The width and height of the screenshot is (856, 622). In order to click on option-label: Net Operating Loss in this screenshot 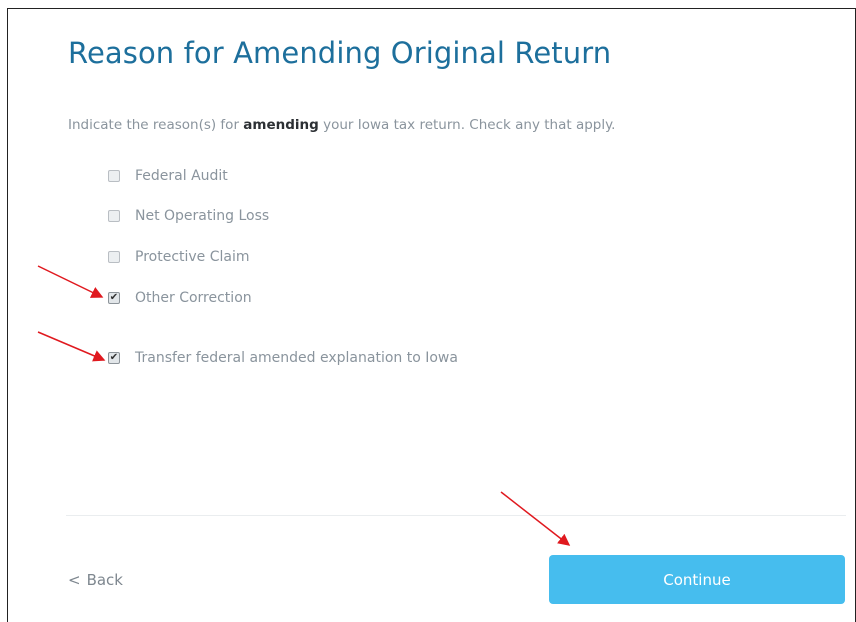, I will do `click(202, 216)`.